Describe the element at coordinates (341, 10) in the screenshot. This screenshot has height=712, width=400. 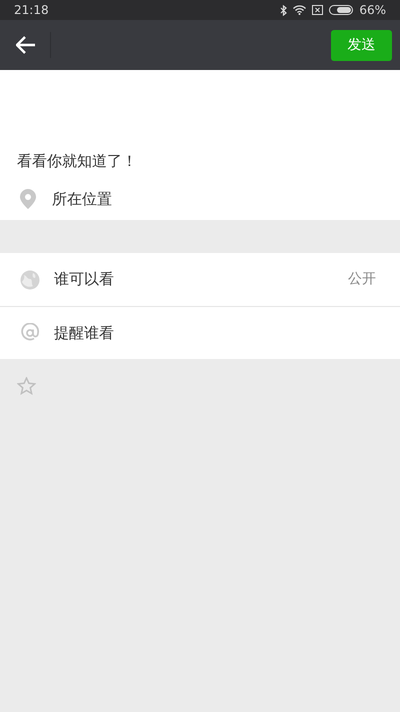
I see `battery-icon` at that location.